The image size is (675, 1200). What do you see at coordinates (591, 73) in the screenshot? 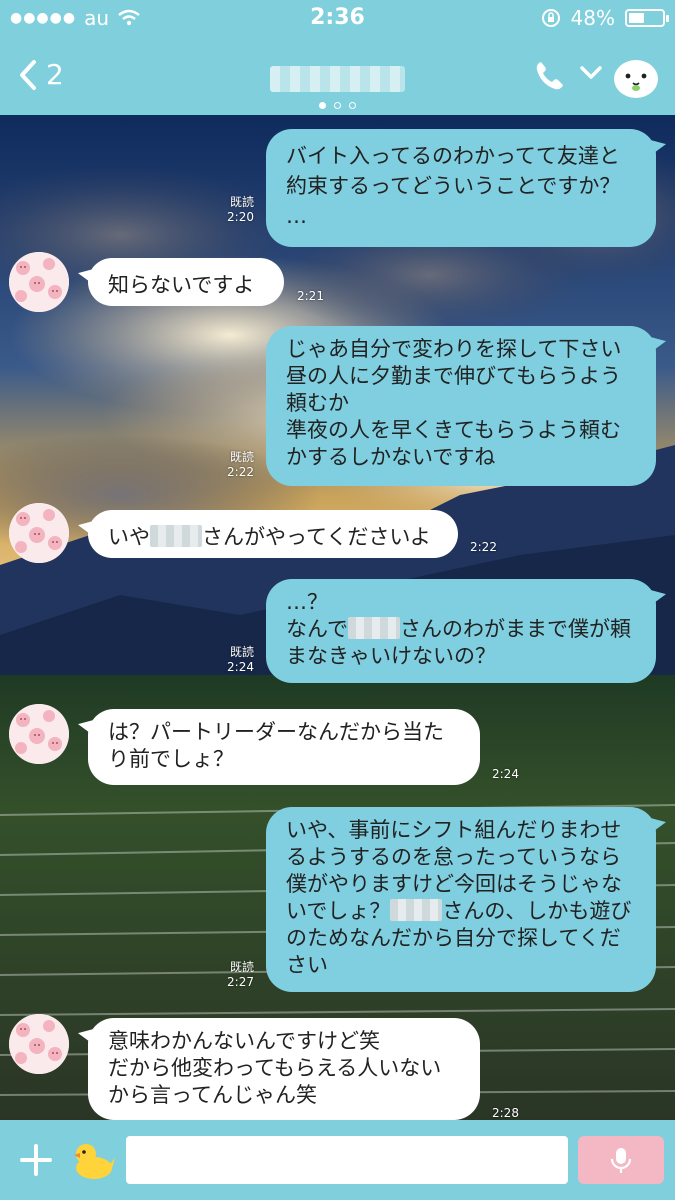
I see `chevron-down-icon` at bounding box center [591, 73].